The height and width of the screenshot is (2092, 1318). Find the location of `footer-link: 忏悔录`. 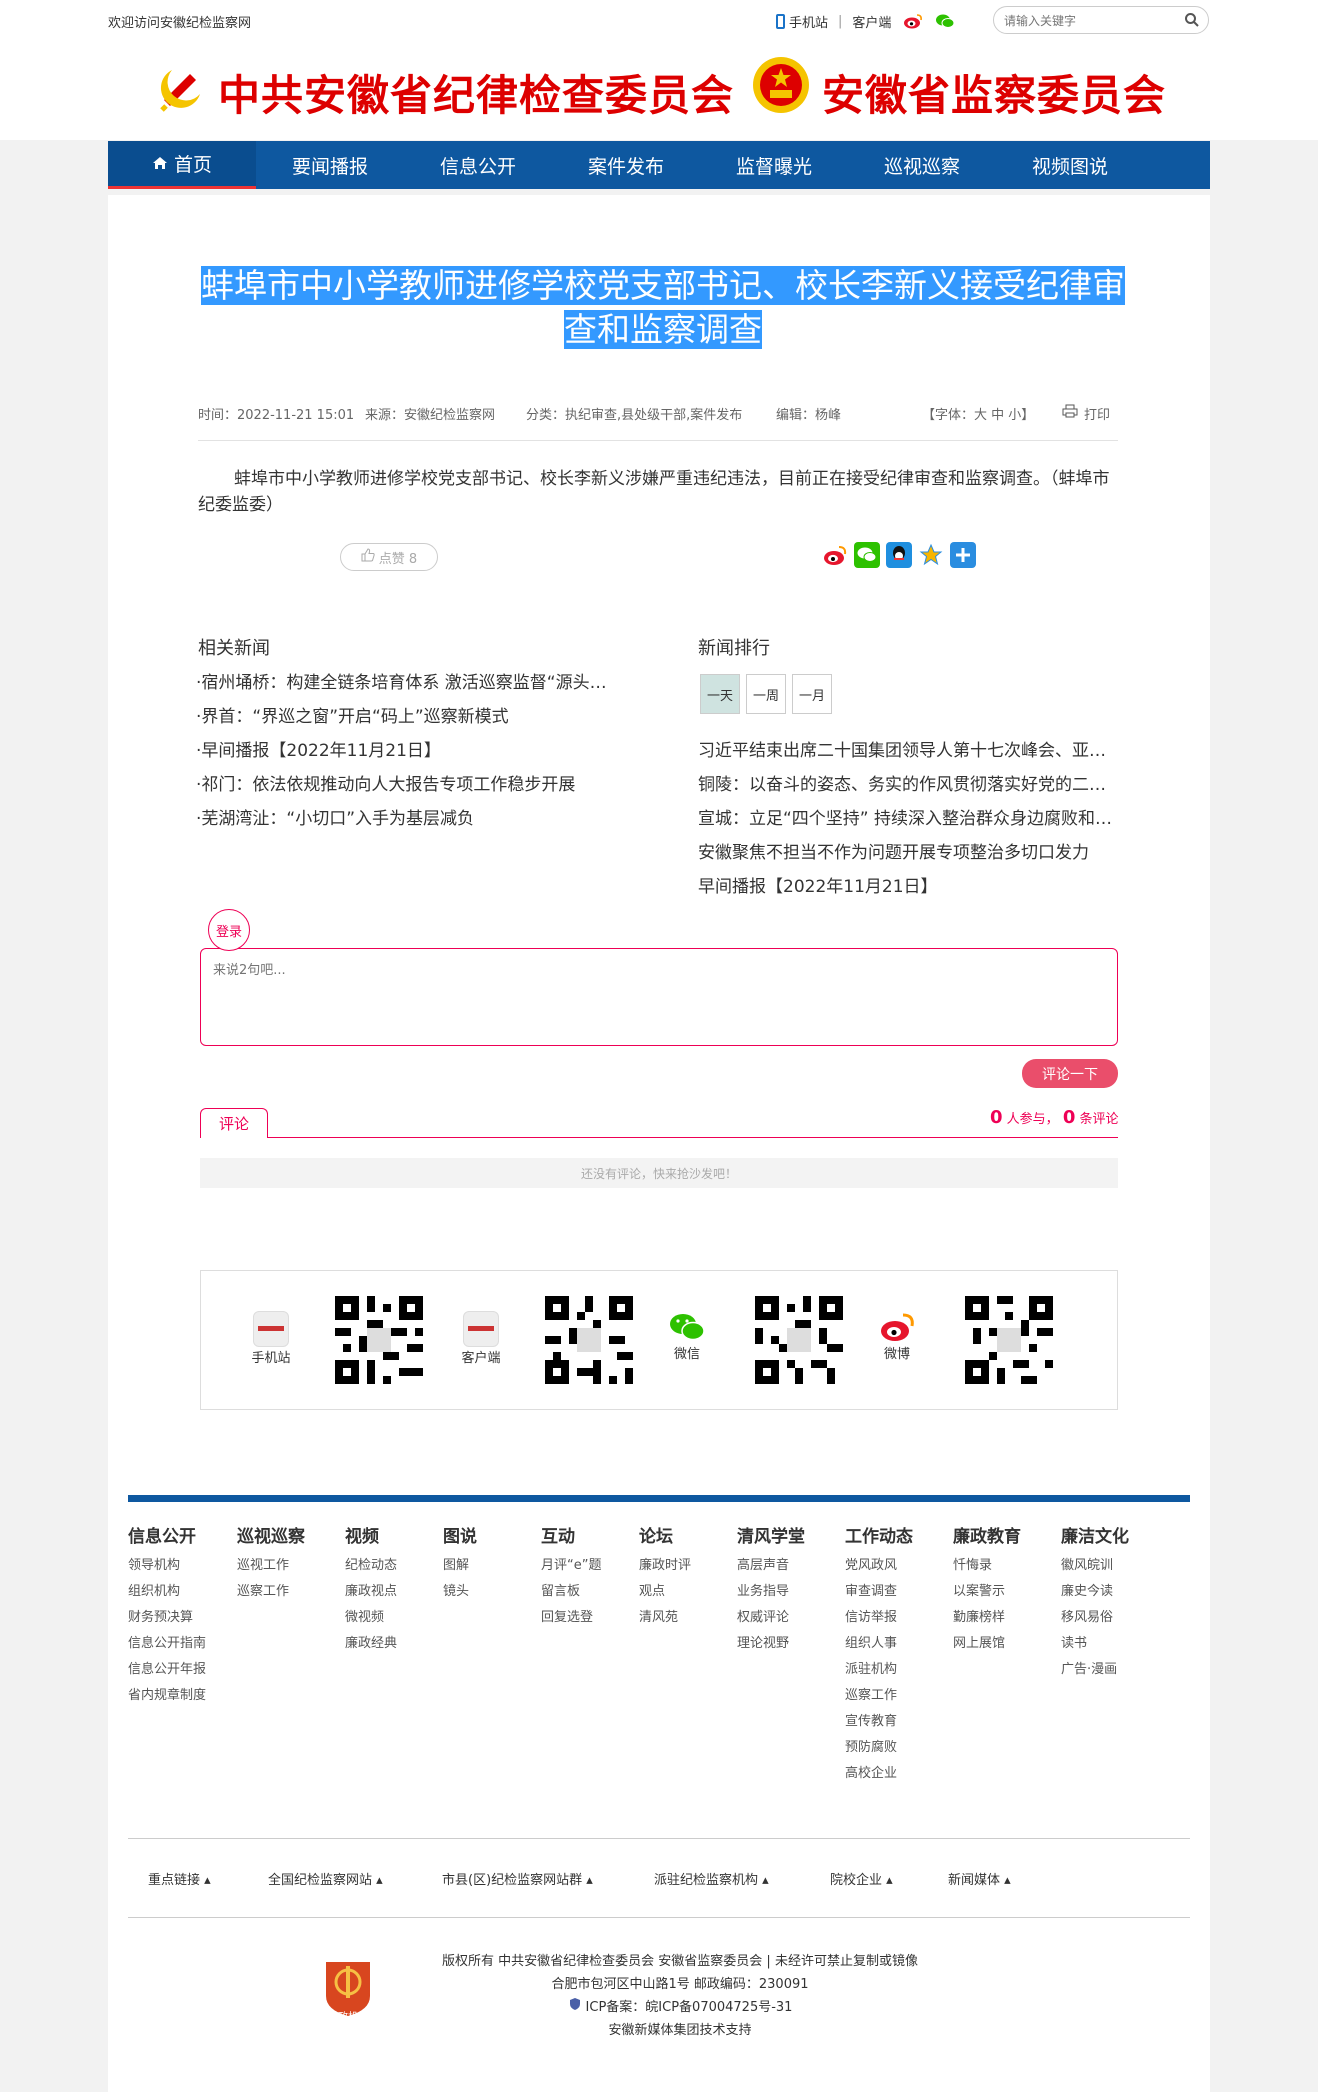

footer-link: 忏悔录 is located at coordinates (987, 1566).